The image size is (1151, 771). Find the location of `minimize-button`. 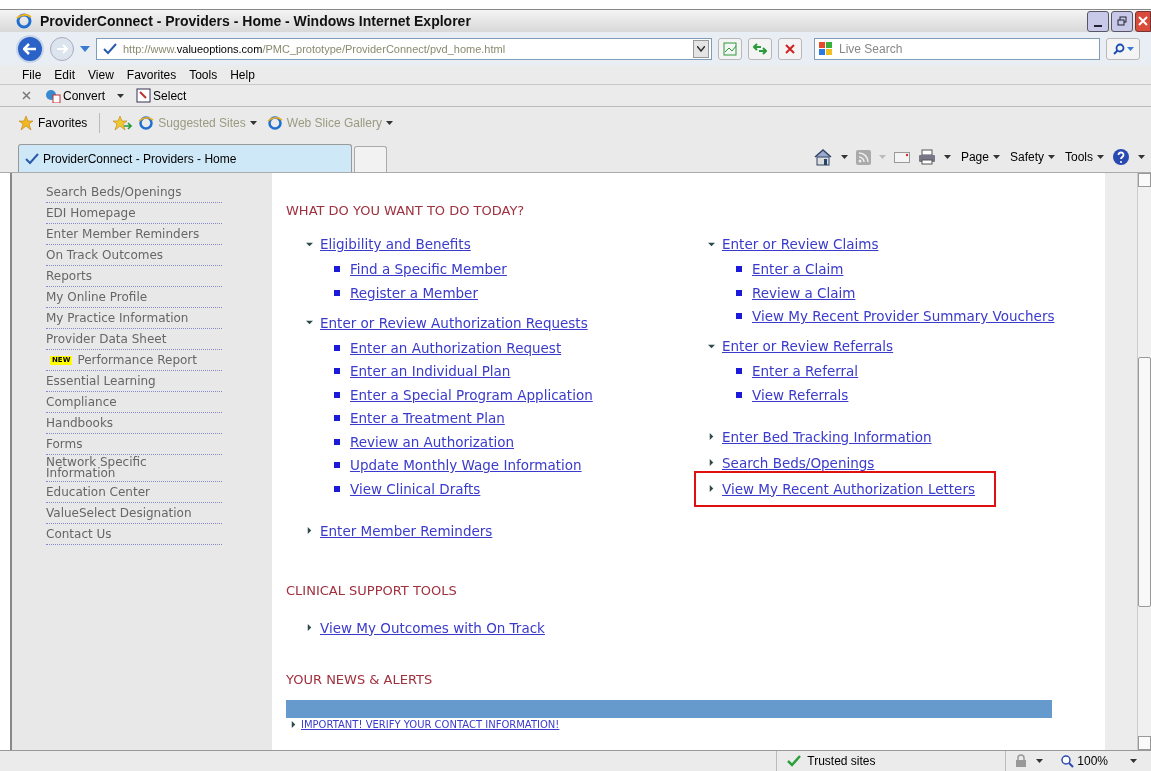

minimize-button is located at coordinates (1098, 21).